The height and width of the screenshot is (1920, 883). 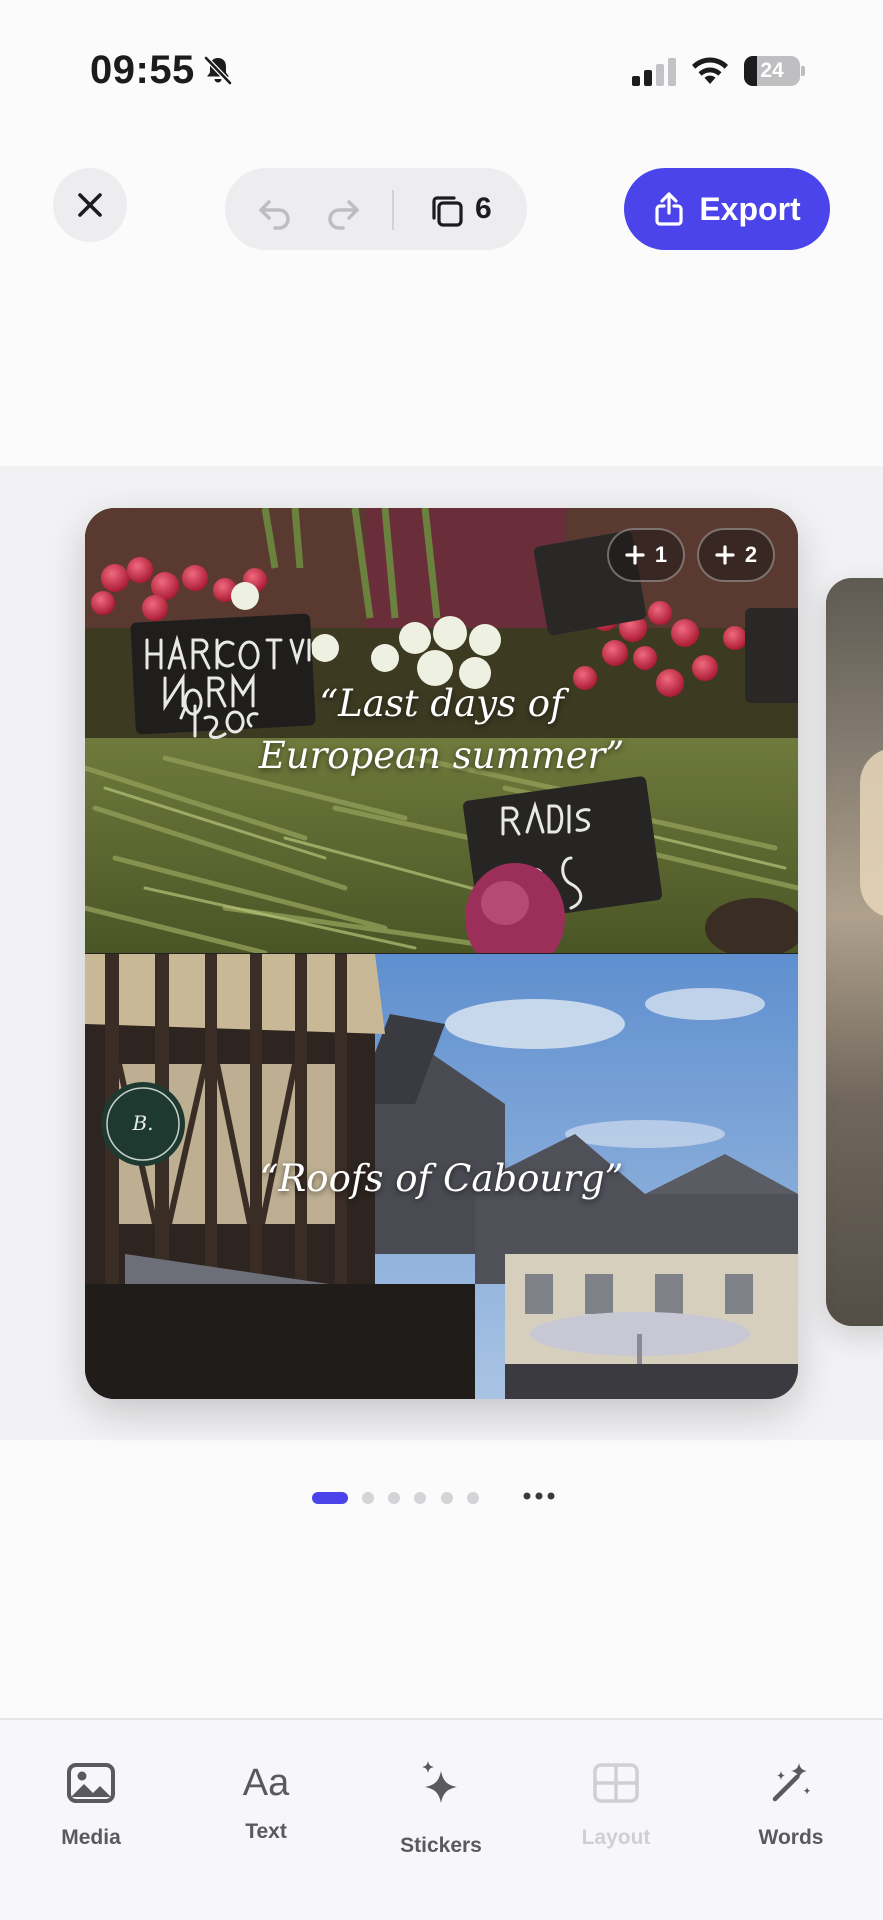 What do you see at coordinates (441, 730) in the screenshot?
I see `caption-top: “Last days of European summer”` at bounding box center [441, 730].